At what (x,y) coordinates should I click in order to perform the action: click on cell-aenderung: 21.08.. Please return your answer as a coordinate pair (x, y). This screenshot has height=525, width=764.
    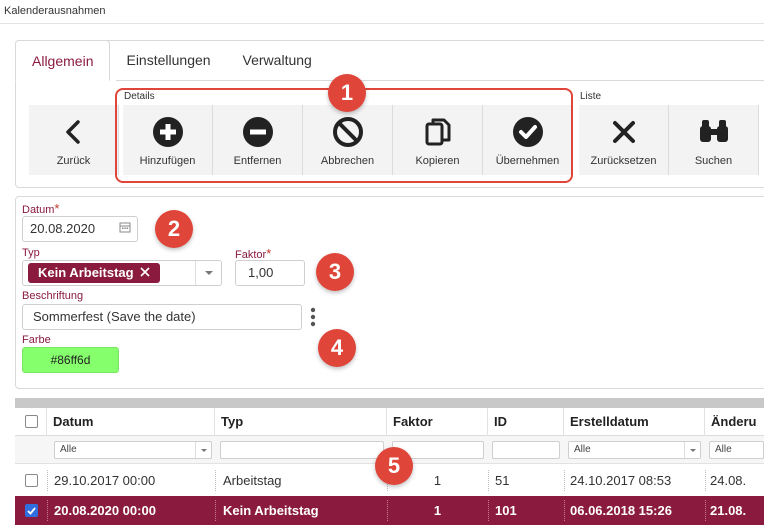
    Looking at the image, I should click on (728, 510).